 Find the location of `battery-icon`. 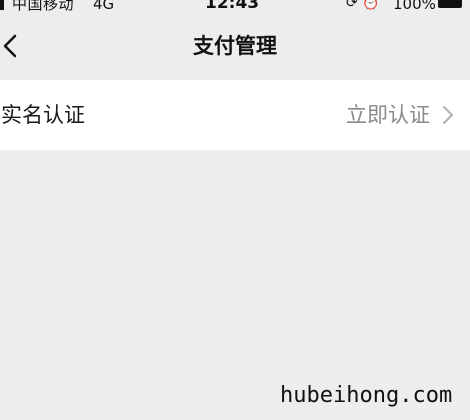

battery-icon is located at coordinates (450, 4).